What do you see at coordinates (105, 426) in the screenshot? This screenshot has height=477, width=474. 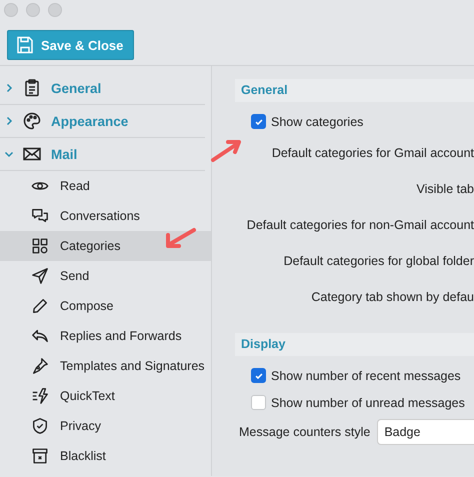 I see `sidebar-item: Privacy` at bounding box center [105, 426].